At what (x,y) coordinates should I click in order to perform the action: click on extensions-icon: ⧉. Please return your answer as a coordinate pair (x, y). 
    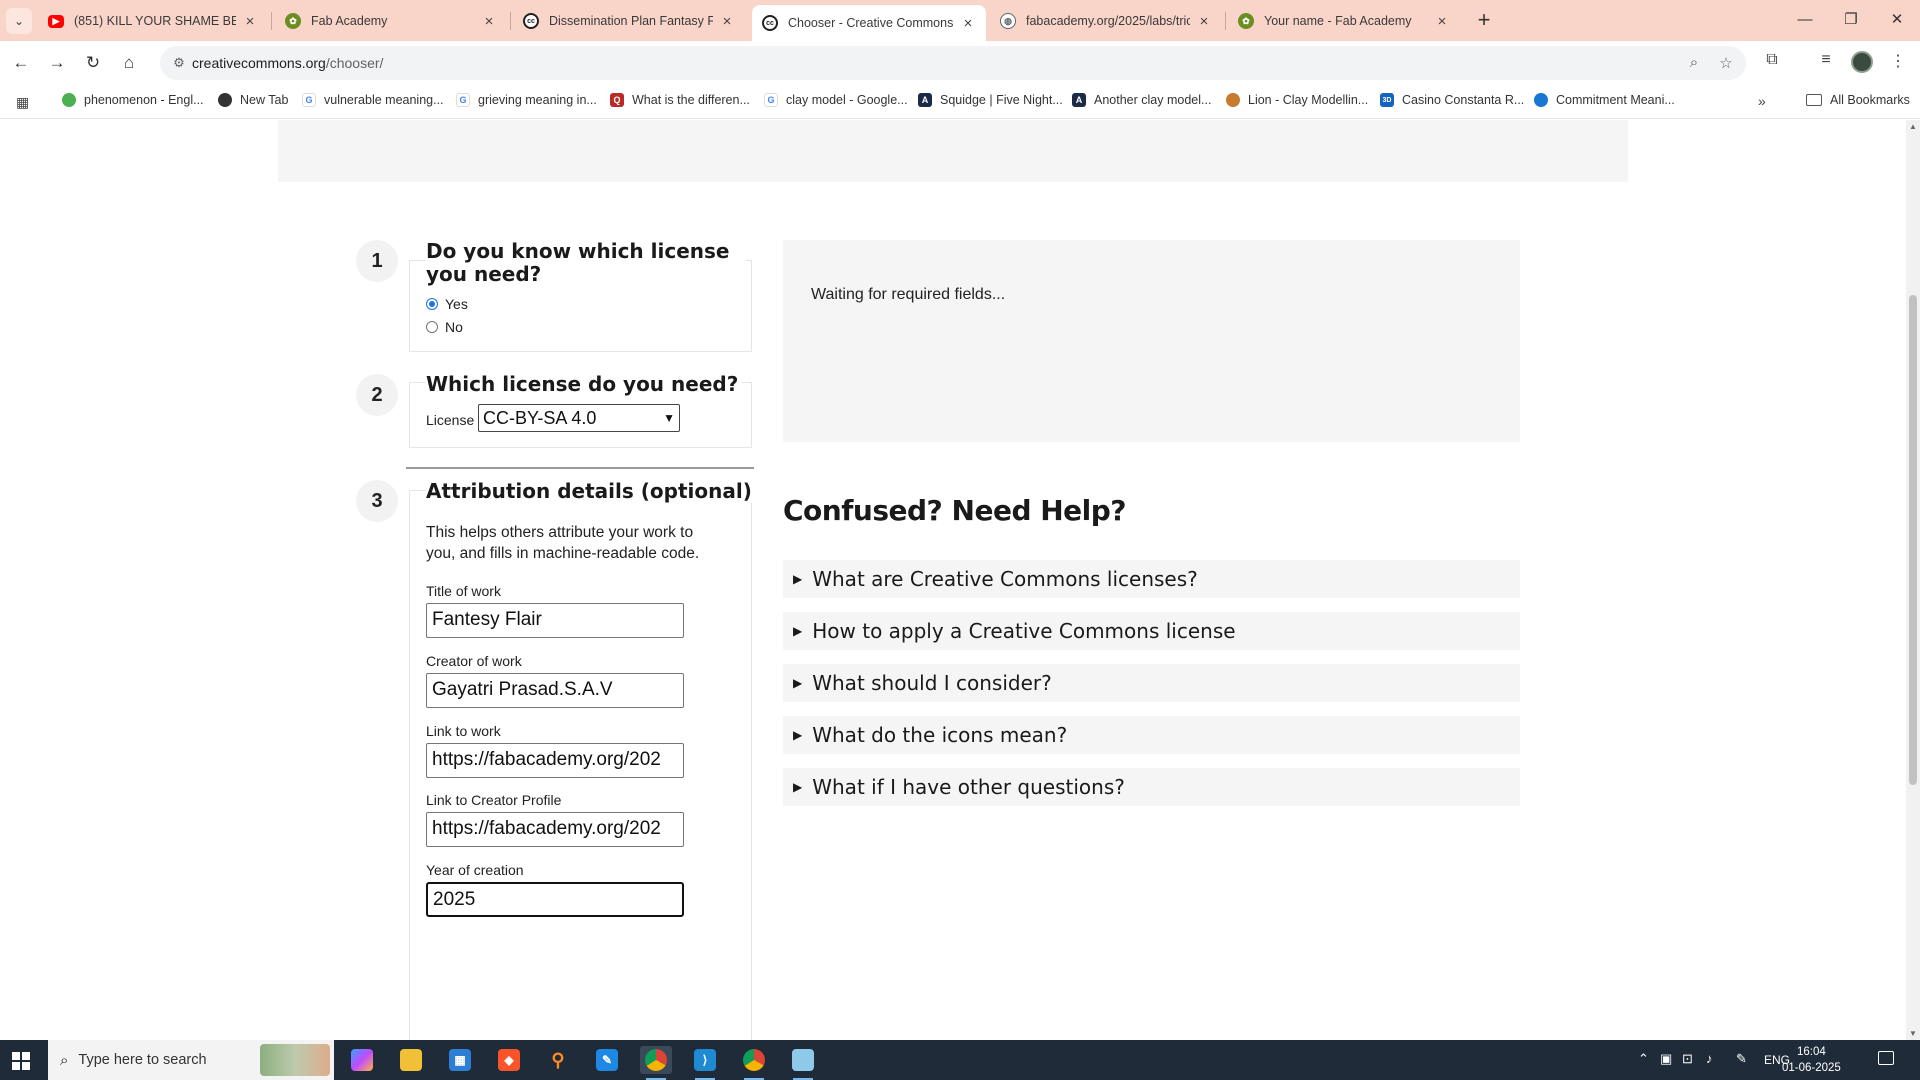
    Looking at the image, I should click on (1772, 60).